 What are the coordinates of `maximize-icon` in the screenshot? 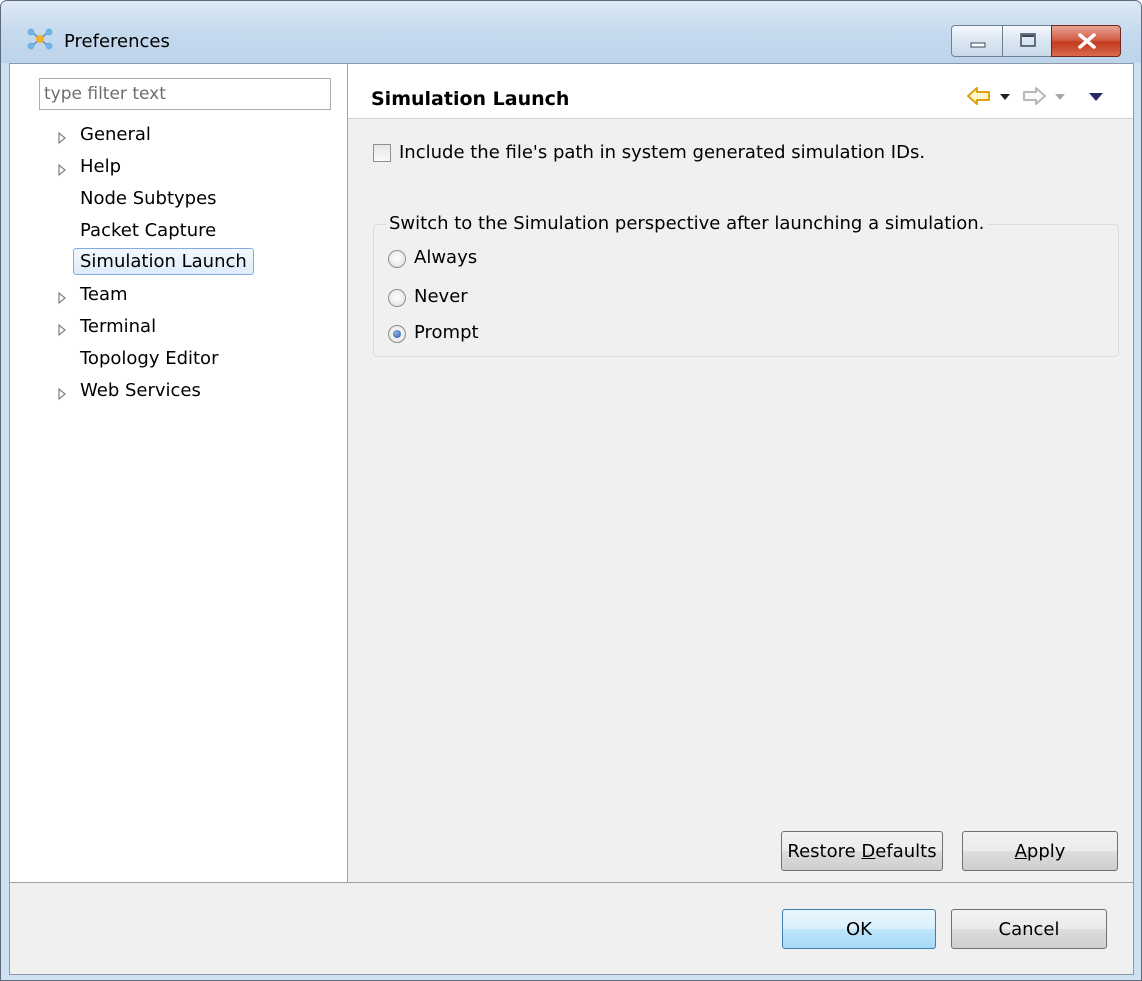 It's located at (1028, 40).